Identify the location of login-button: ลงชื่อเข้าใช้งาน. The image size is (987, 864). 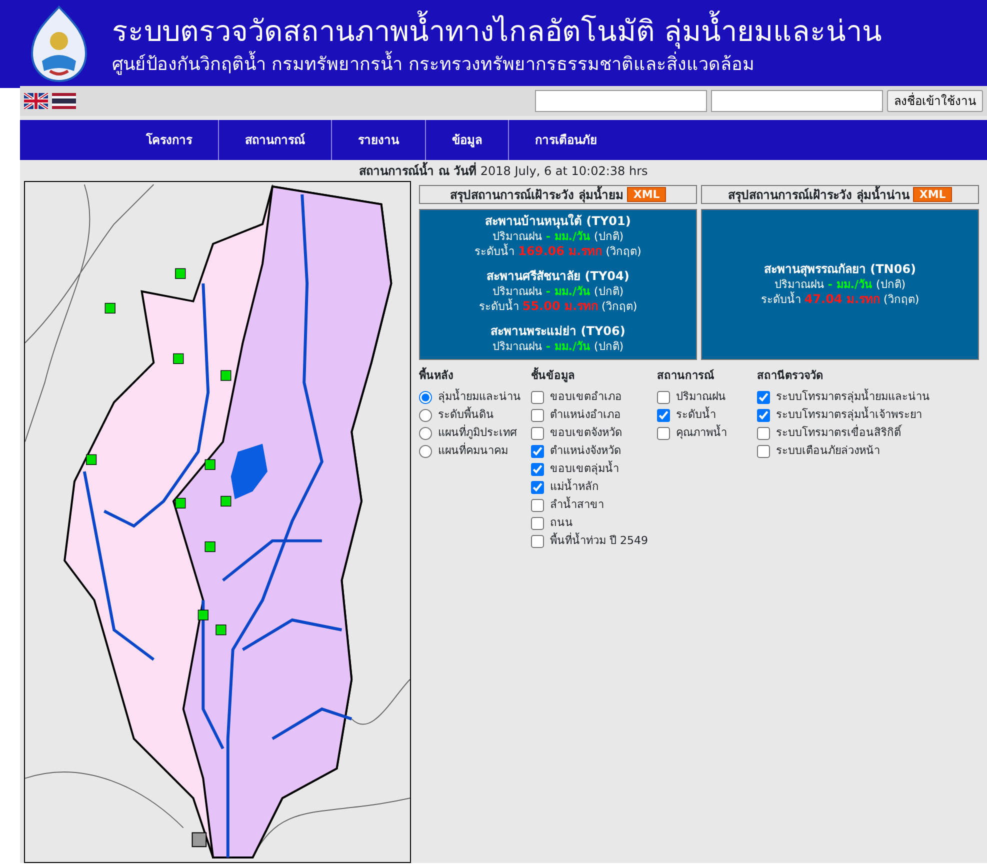
(935, 101).